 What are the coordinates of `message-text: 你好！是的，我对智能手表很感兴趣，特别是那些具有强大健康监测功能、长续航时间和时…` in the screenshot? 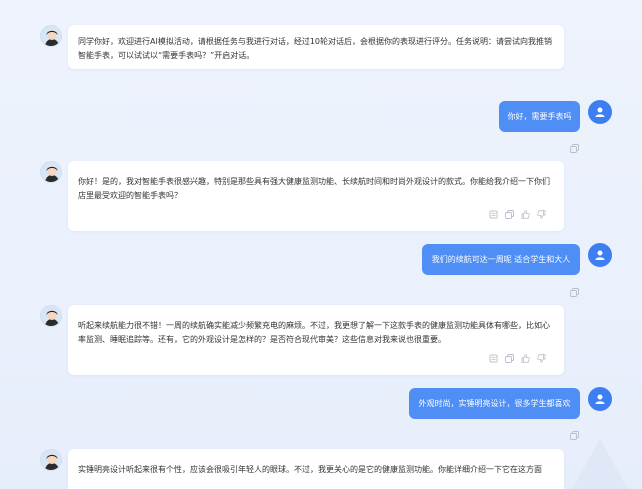 It's located at (314, 188).